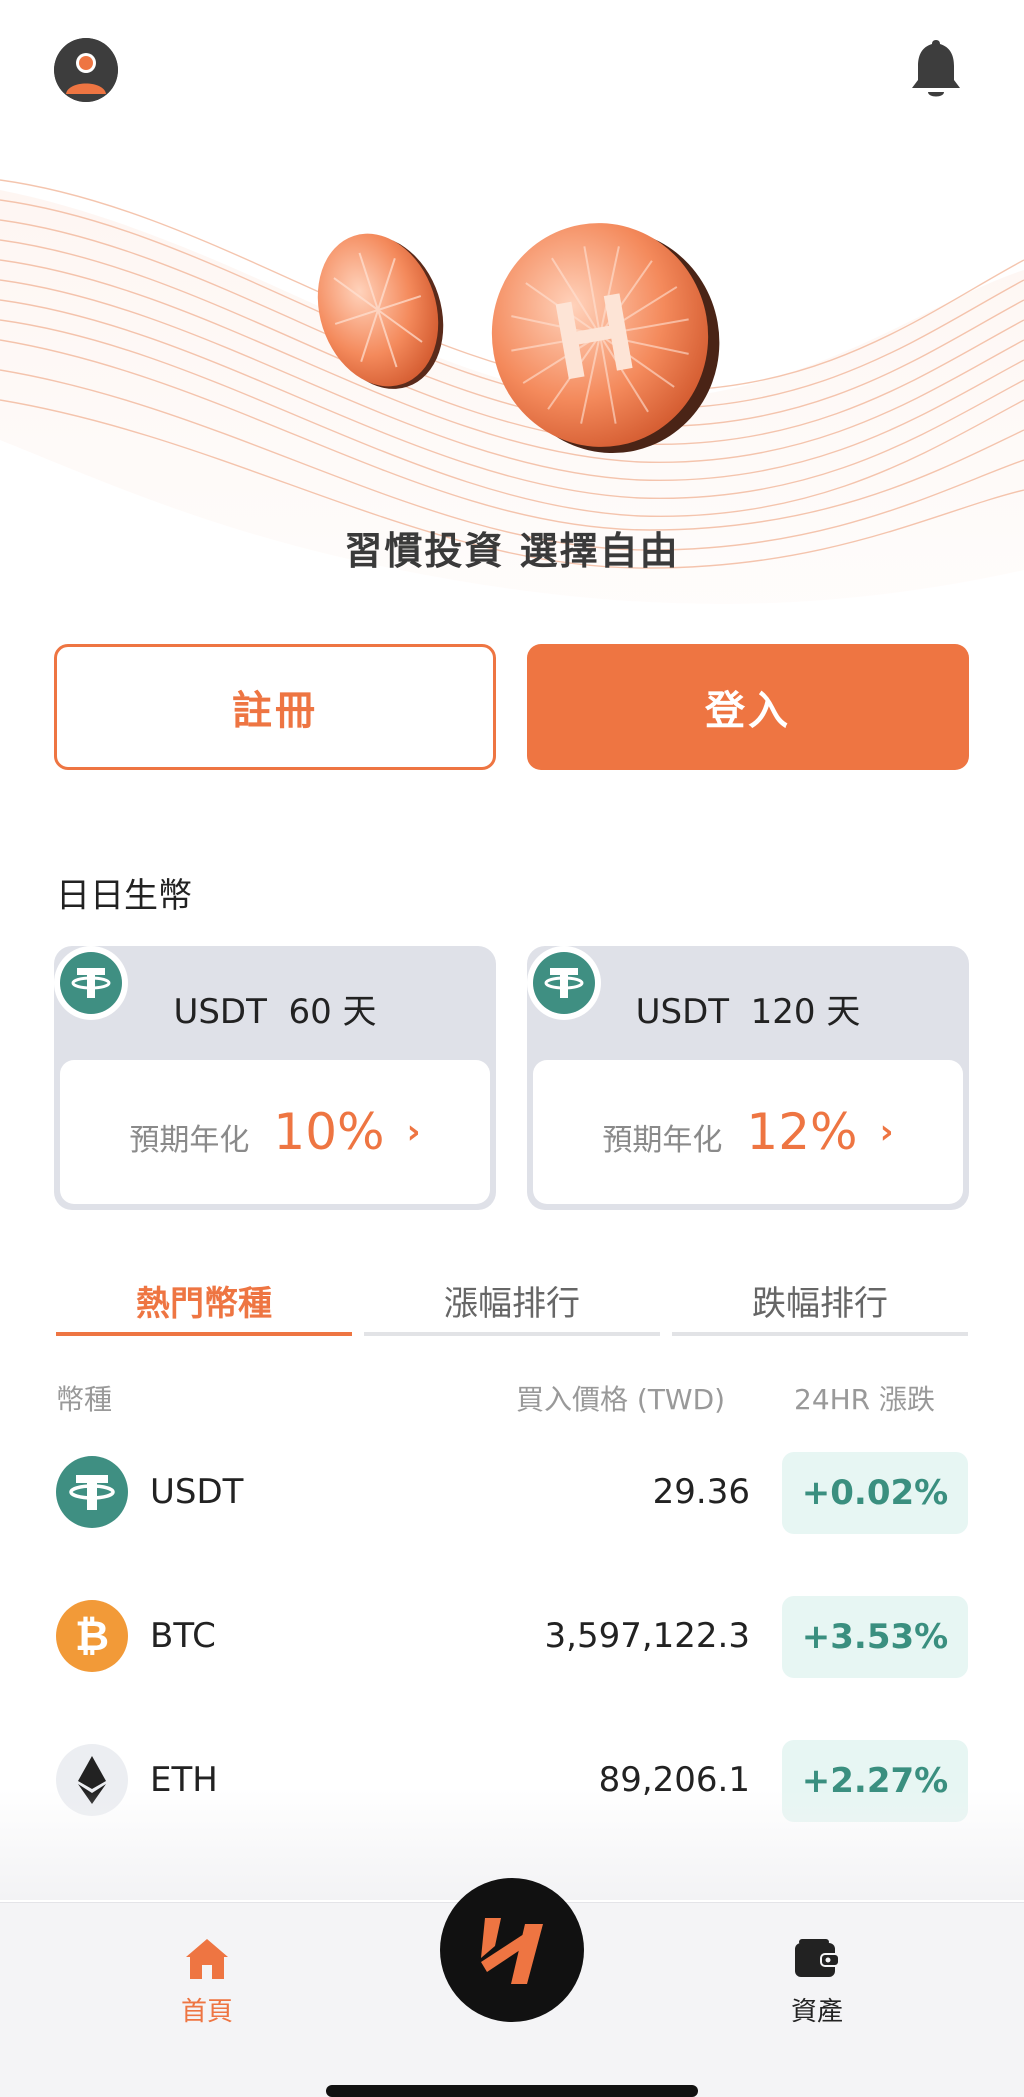 The height and width of the screenshot is (2097, 1024). Describe the element at coordinates (207, 1959) in the screenshot. I see `home-icon` at that location.